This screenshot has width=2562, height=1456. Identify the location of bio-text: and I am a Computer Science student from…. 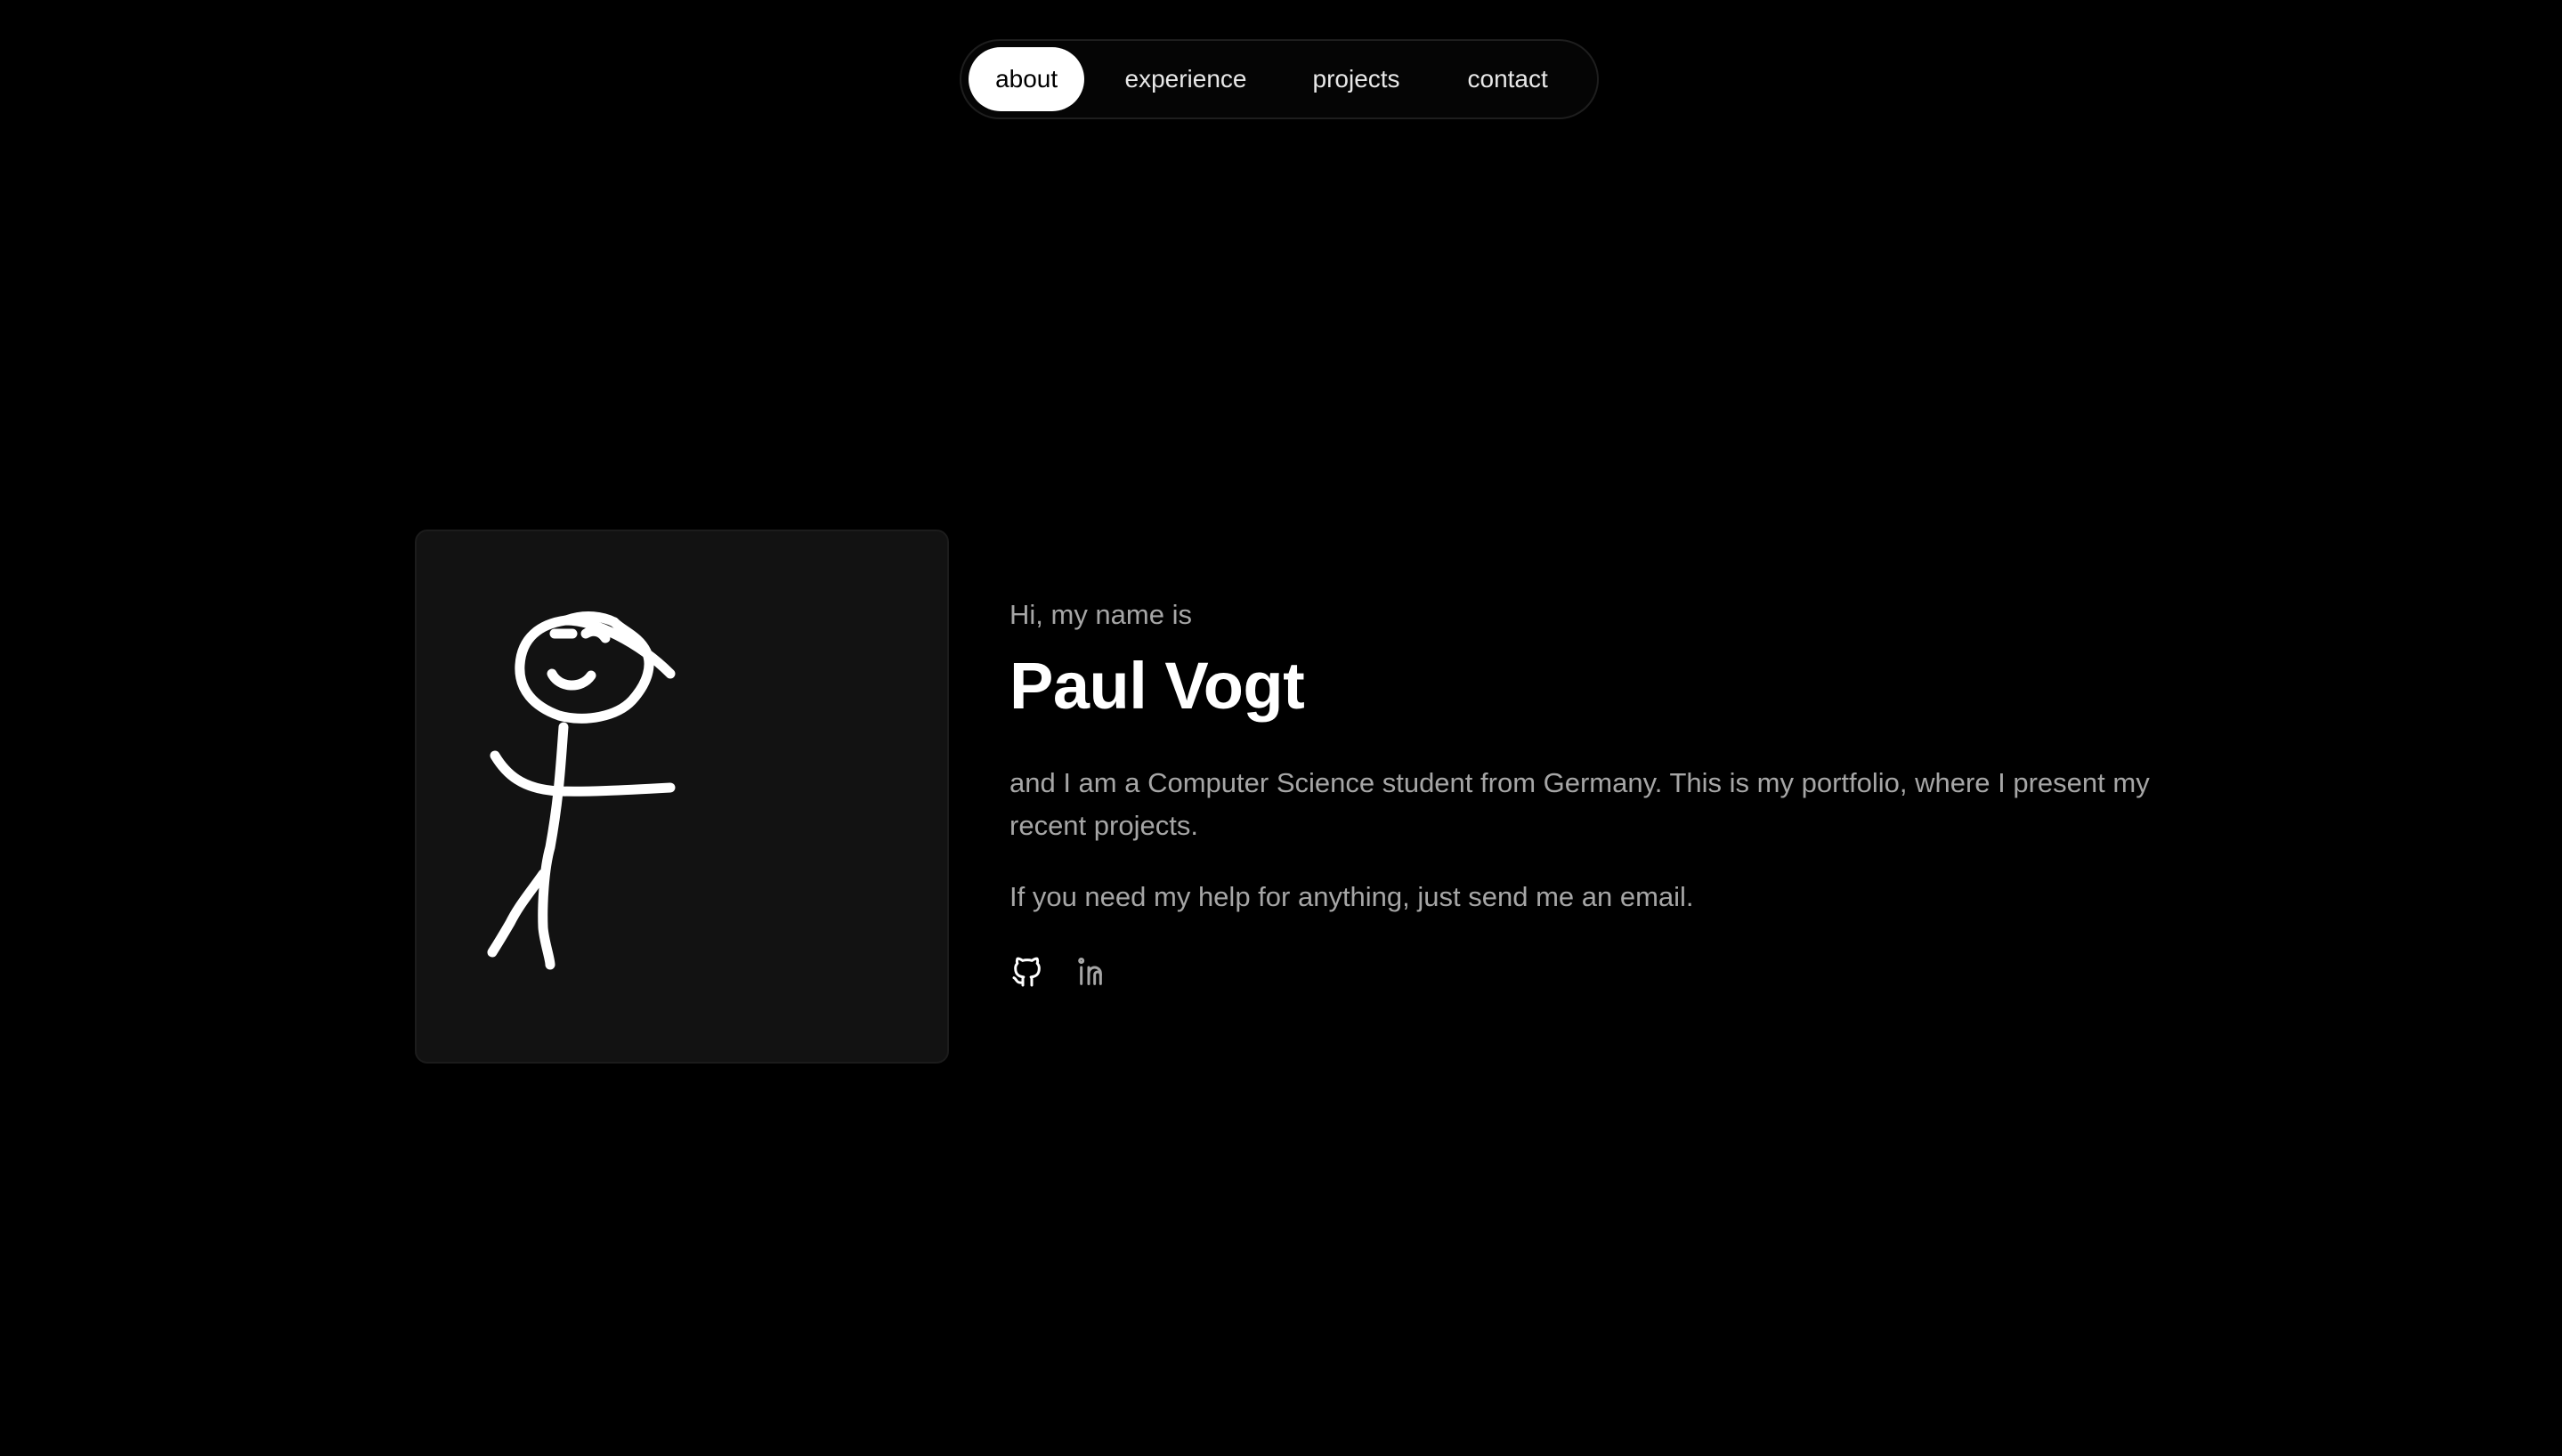
(1579, 804).